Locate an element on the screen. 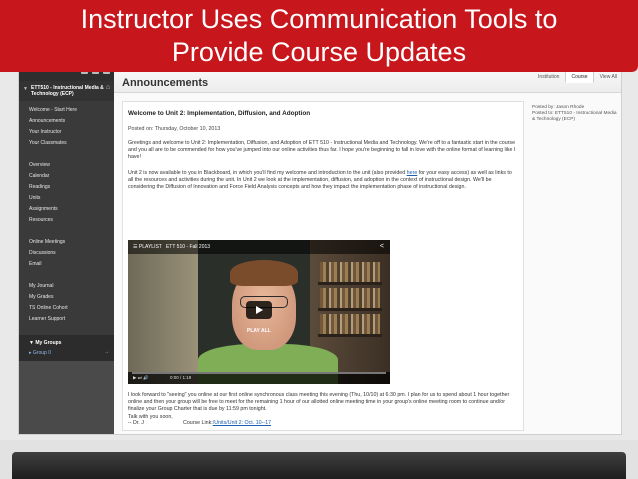 The height and width of the screenshot is (479, 638). sidebar-item-instructor: Your Instructor is located at coordinates (66, 131).